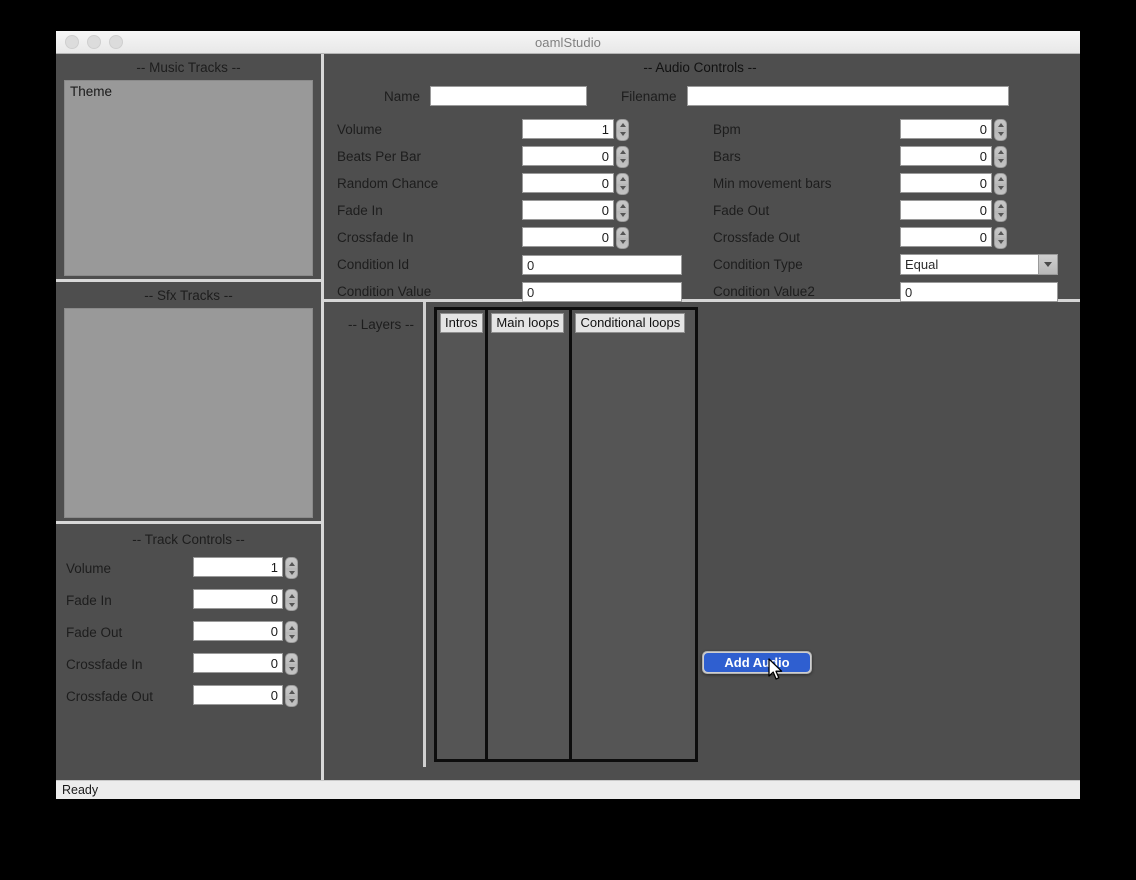 Image resolution: width=1136 pixels, height=880 pixels. I want to click on context-menu: Add Audio, so click(757, 662).